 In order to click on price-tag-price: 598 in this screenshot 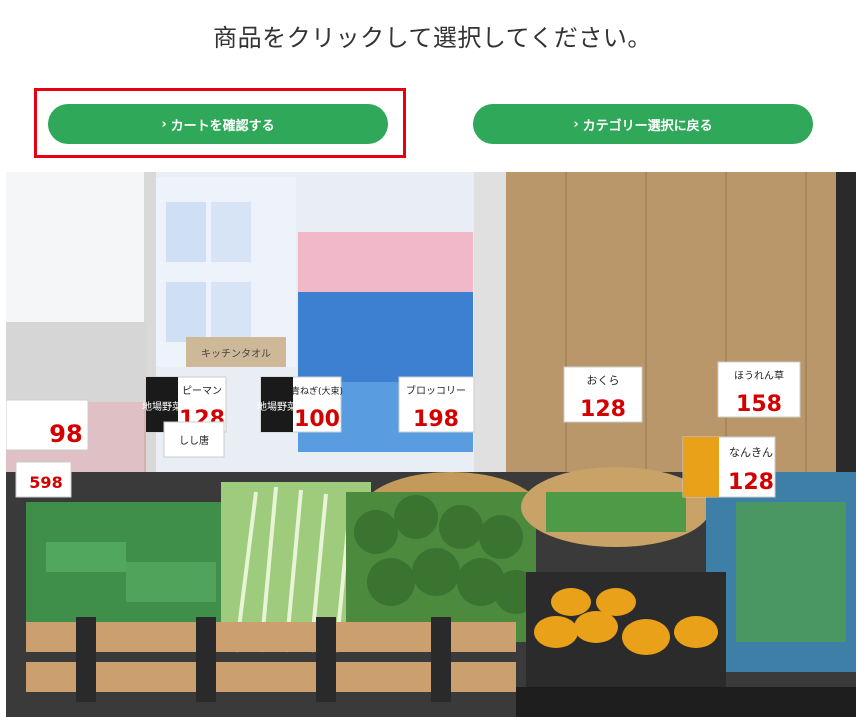, I will do `click(45, 482)`.